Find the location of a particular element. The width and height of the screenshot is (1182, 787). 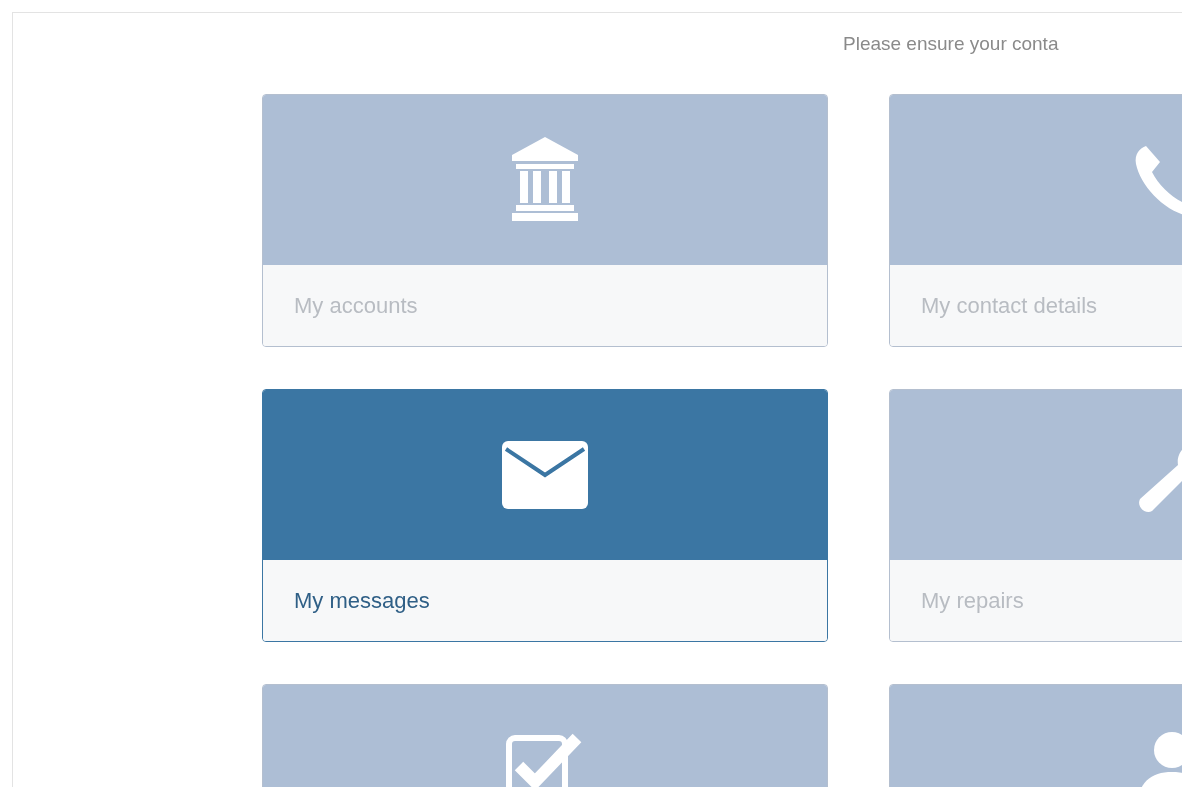

bank-icon is located at coordinates (545, 180).